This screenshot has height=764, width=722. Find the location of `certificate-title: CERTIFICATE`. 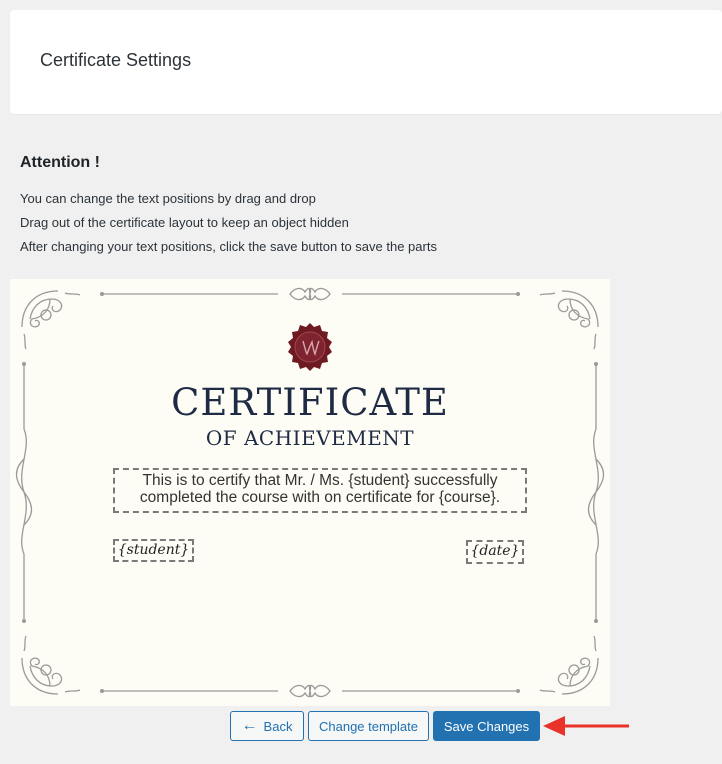

certificate-title: CERTIFICATE is located at coordinates (310, 402).